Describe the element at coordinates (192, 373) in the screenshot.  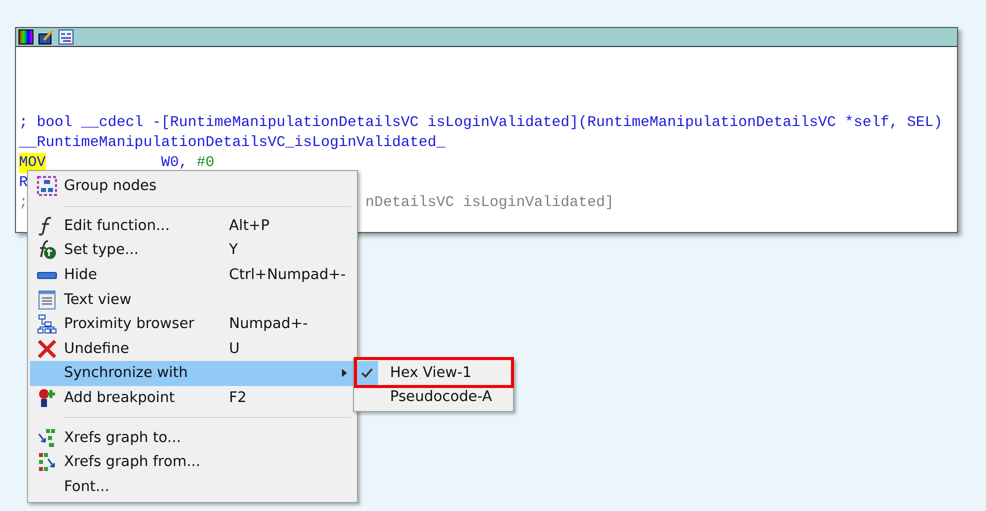
I see `menu-item: Synchronize with` at that location.